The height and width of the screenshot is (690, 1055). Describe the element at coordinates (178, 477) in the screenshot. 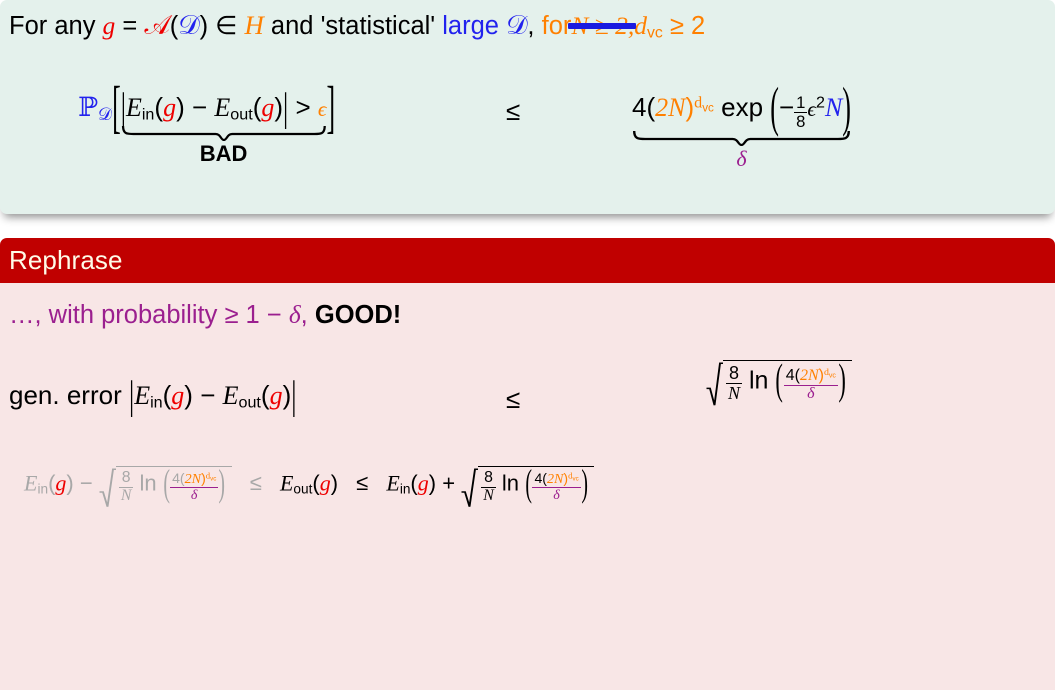

I see `ln-four-left: 4(` at that location.